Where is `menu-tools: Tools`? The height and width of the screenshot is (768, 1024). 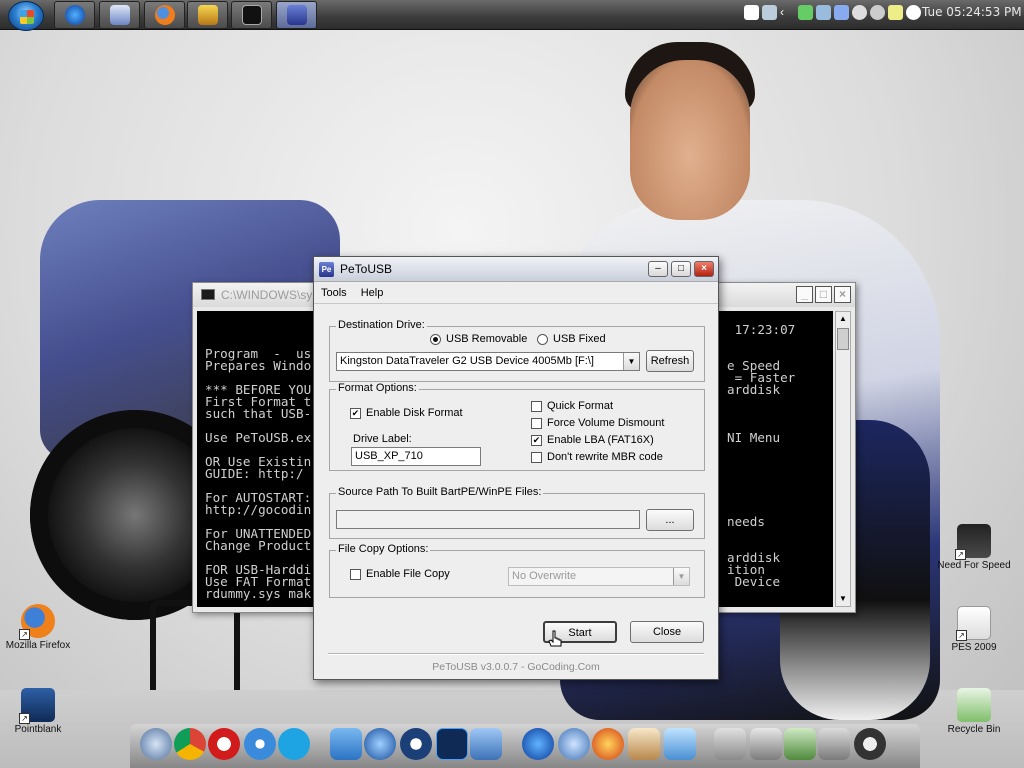 menu-tools: Tools is located at coordinates (334, 293).